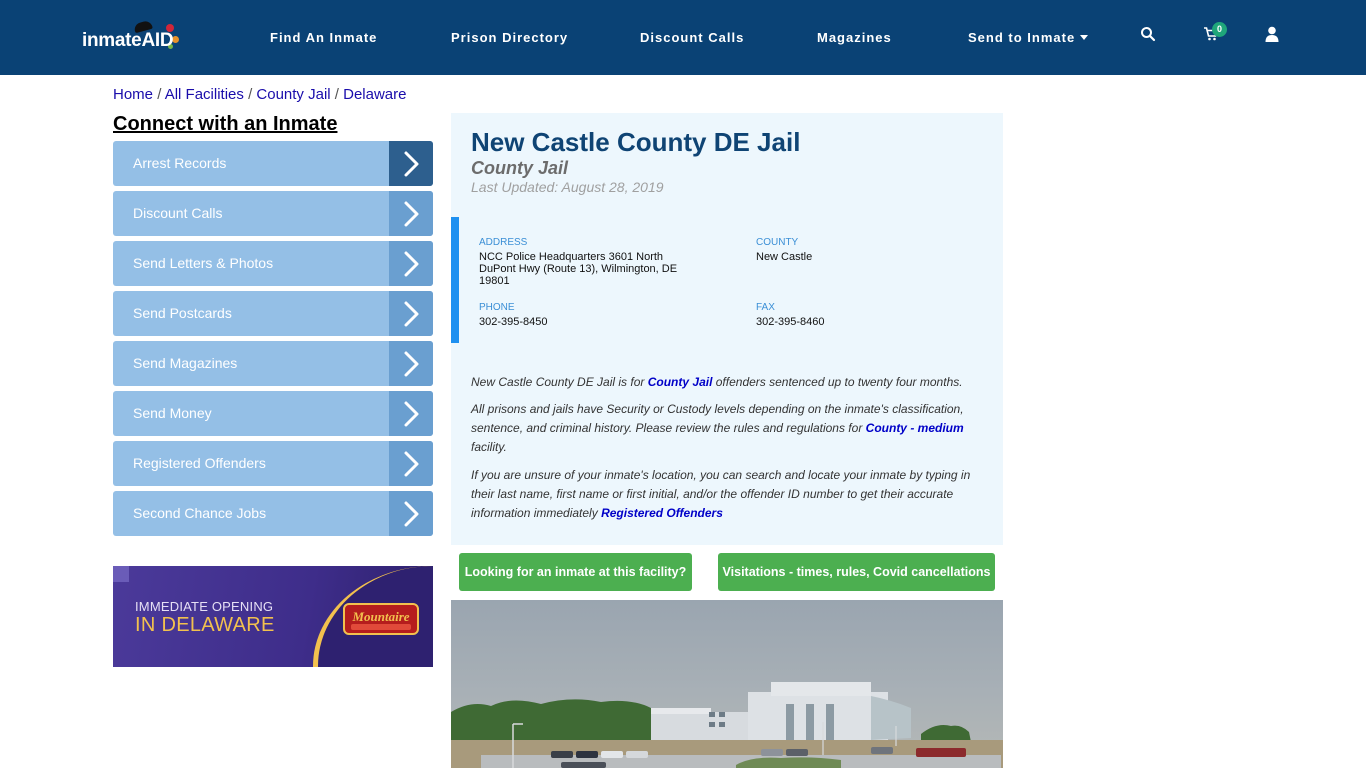  What do you see at coordinates (790, 322) in the screenshot?
I see `fax-value: 302-395-8460` at bounding box center [790, 322].